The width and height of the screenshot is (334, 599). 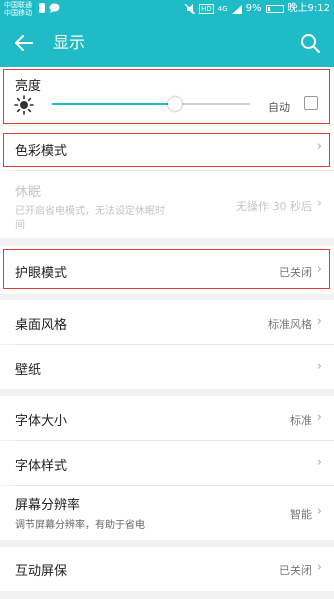 I want to click on search-icon, so click(x=310, y=43).